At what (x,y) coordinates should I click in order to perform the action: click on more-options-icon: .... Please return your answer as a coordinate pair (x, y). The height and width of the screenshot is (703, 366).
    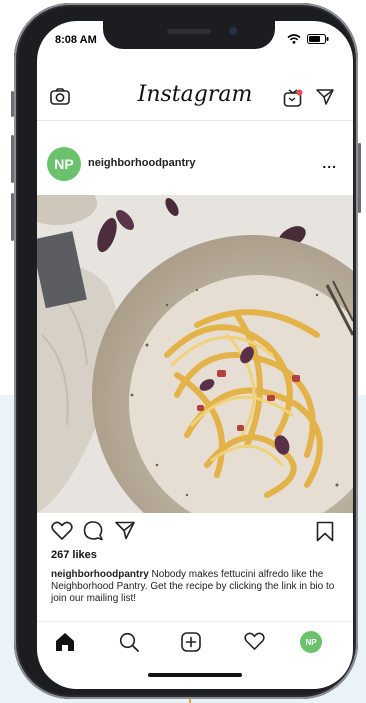
    Looking at the image, I should click on (329, 163).